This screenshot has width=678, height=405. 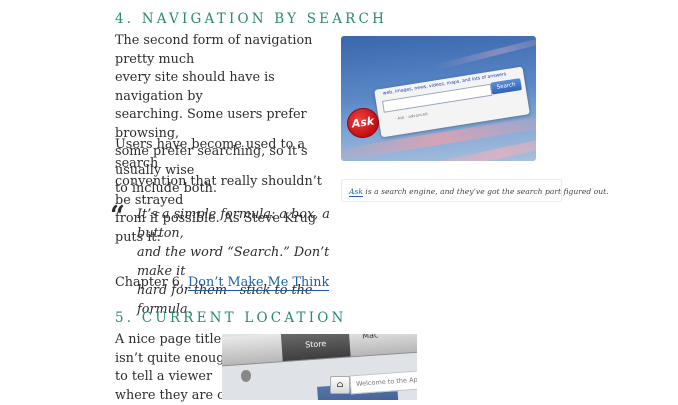 I want to click on paragraph-line: every site should have is navigation by, so click(x=227, y=87).